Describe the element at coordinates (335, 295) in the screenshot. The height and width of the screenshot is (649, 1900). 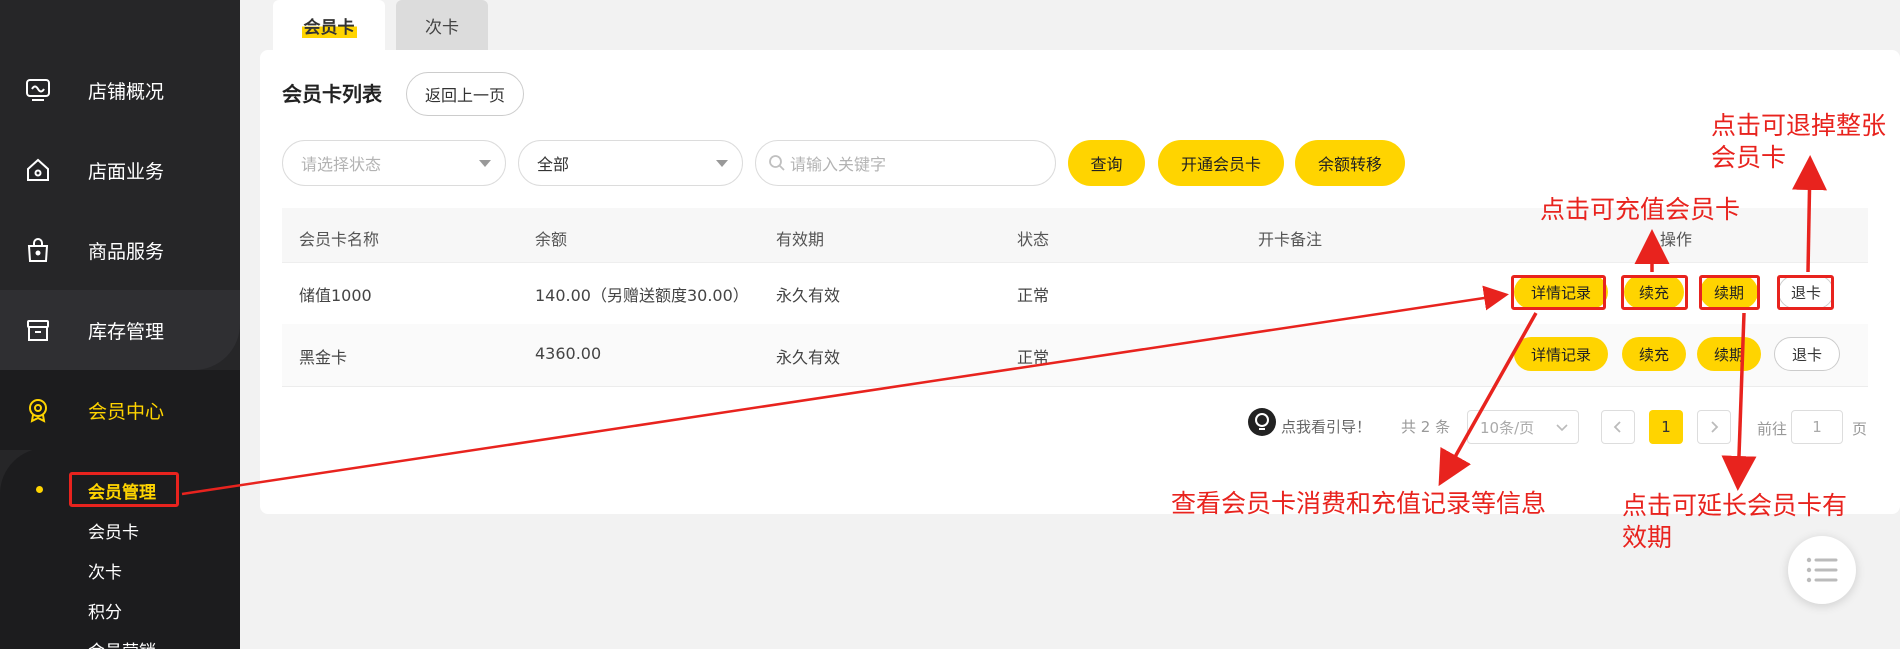
I see `card-name: 储值1000` at that location.